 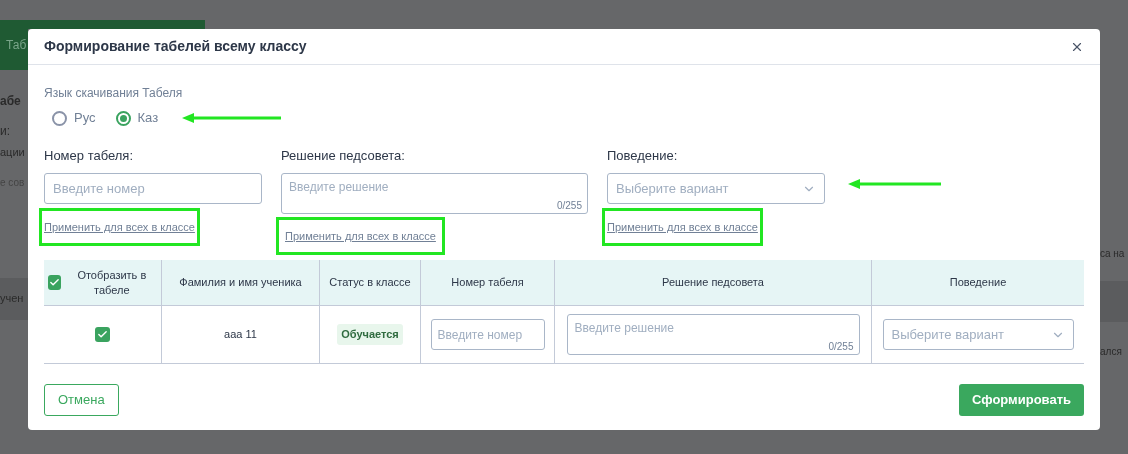 I want to click on language-radio: Рус, so click(x=74, y=118).